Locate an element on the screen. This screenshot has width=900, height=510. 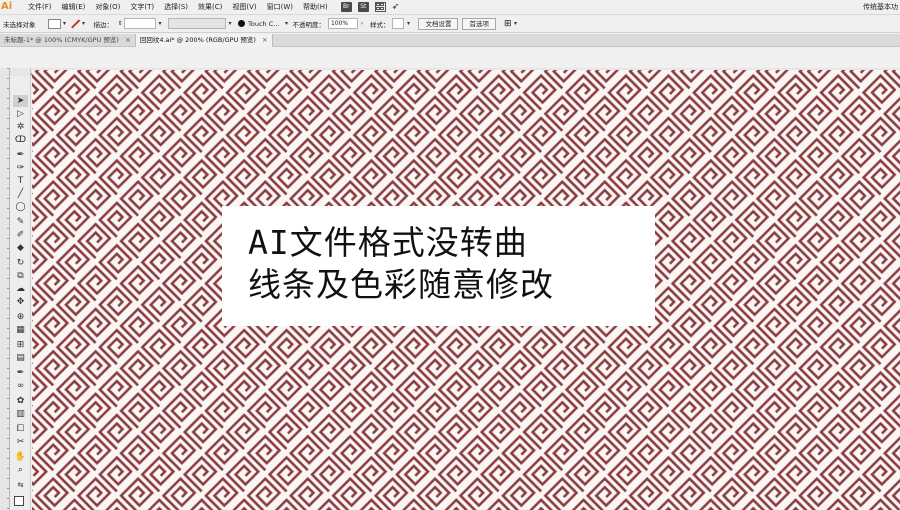
rotate-tool-icon: ↻ is located at coordinates (20, 263).